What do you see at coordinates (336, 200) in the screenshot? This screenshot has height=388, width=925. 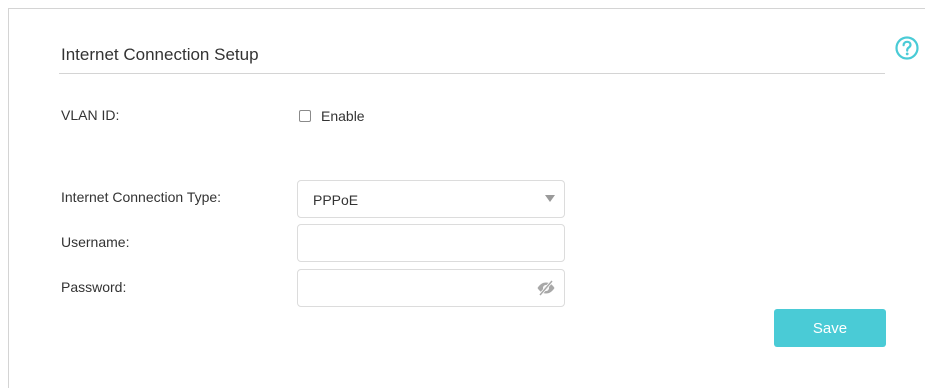 I see `connection-type-value: PPPoE` at bounding box center [336, 200].